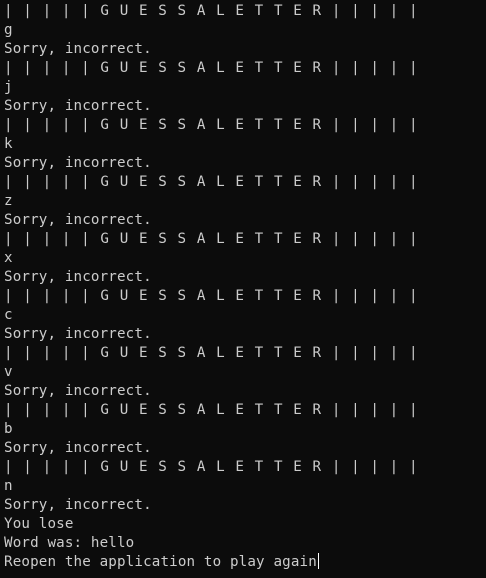 The width and height of the screenshot is (486, 578). What do you see at coordinates (244, 524) in the screenshot?
I see `game-result-line: You lose` at bounding box center [244, 524].